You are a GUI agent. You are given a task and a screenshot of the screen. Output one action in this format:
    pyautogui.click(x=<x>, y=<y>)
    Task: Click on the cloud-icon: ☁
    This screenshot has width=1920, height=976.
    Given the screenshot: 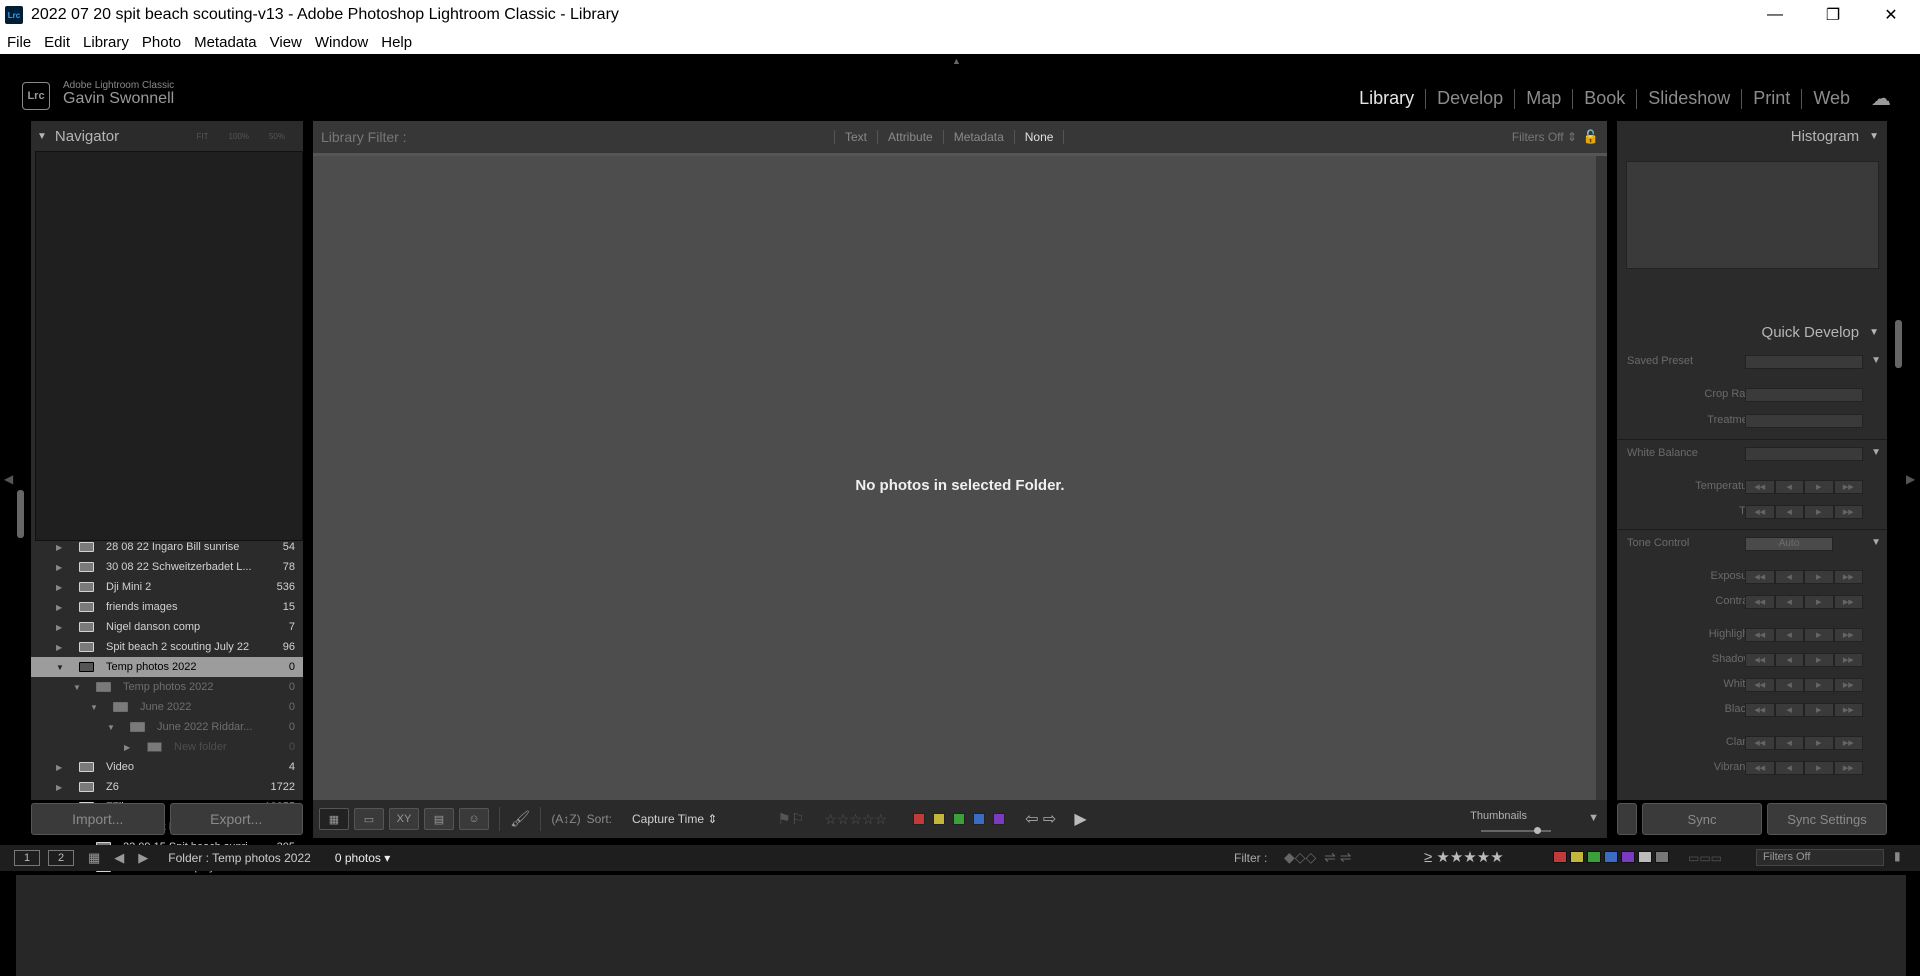 What is the action you would take?
    pyautogui.click(x=1881, y=98)
    